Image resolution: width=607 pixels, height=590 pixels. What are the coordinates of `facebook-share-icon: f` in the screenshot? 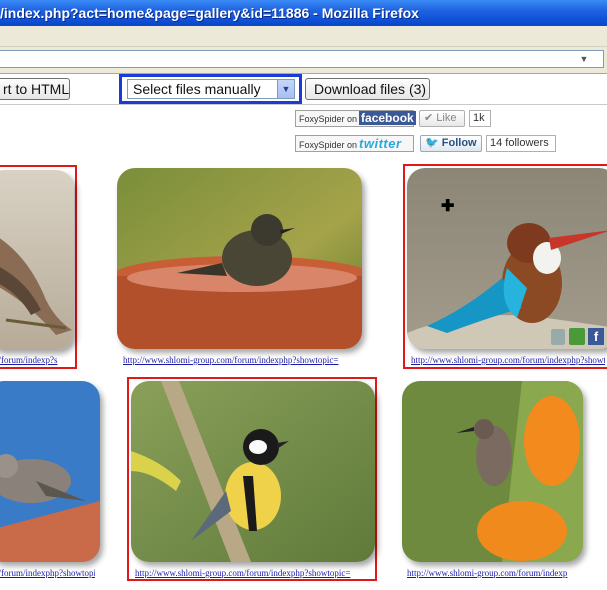 It's located at (596, 336).